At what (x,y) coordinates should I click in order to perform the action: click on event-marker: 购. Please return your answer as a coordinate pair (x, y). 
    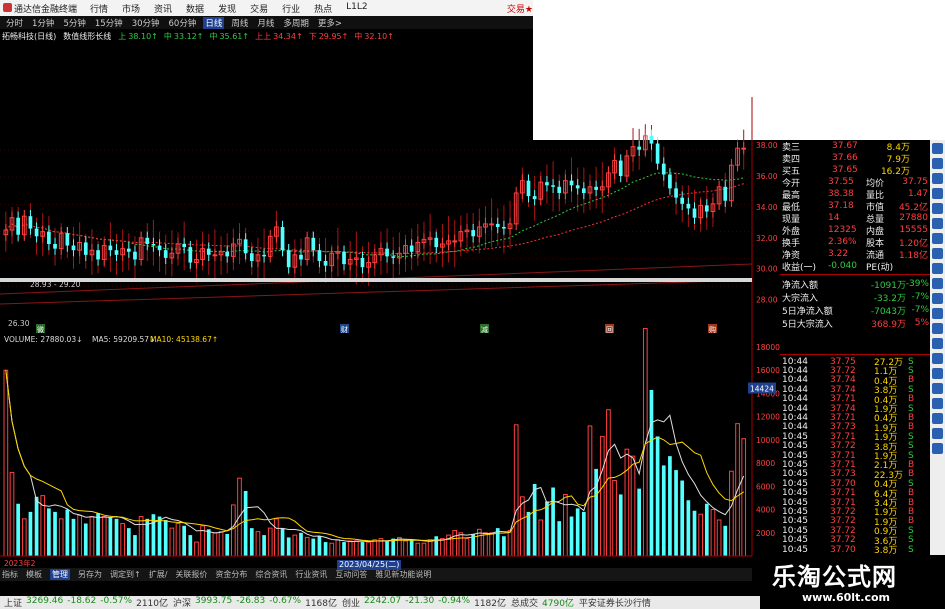
    Looking at the image, I should click on (712, 329).